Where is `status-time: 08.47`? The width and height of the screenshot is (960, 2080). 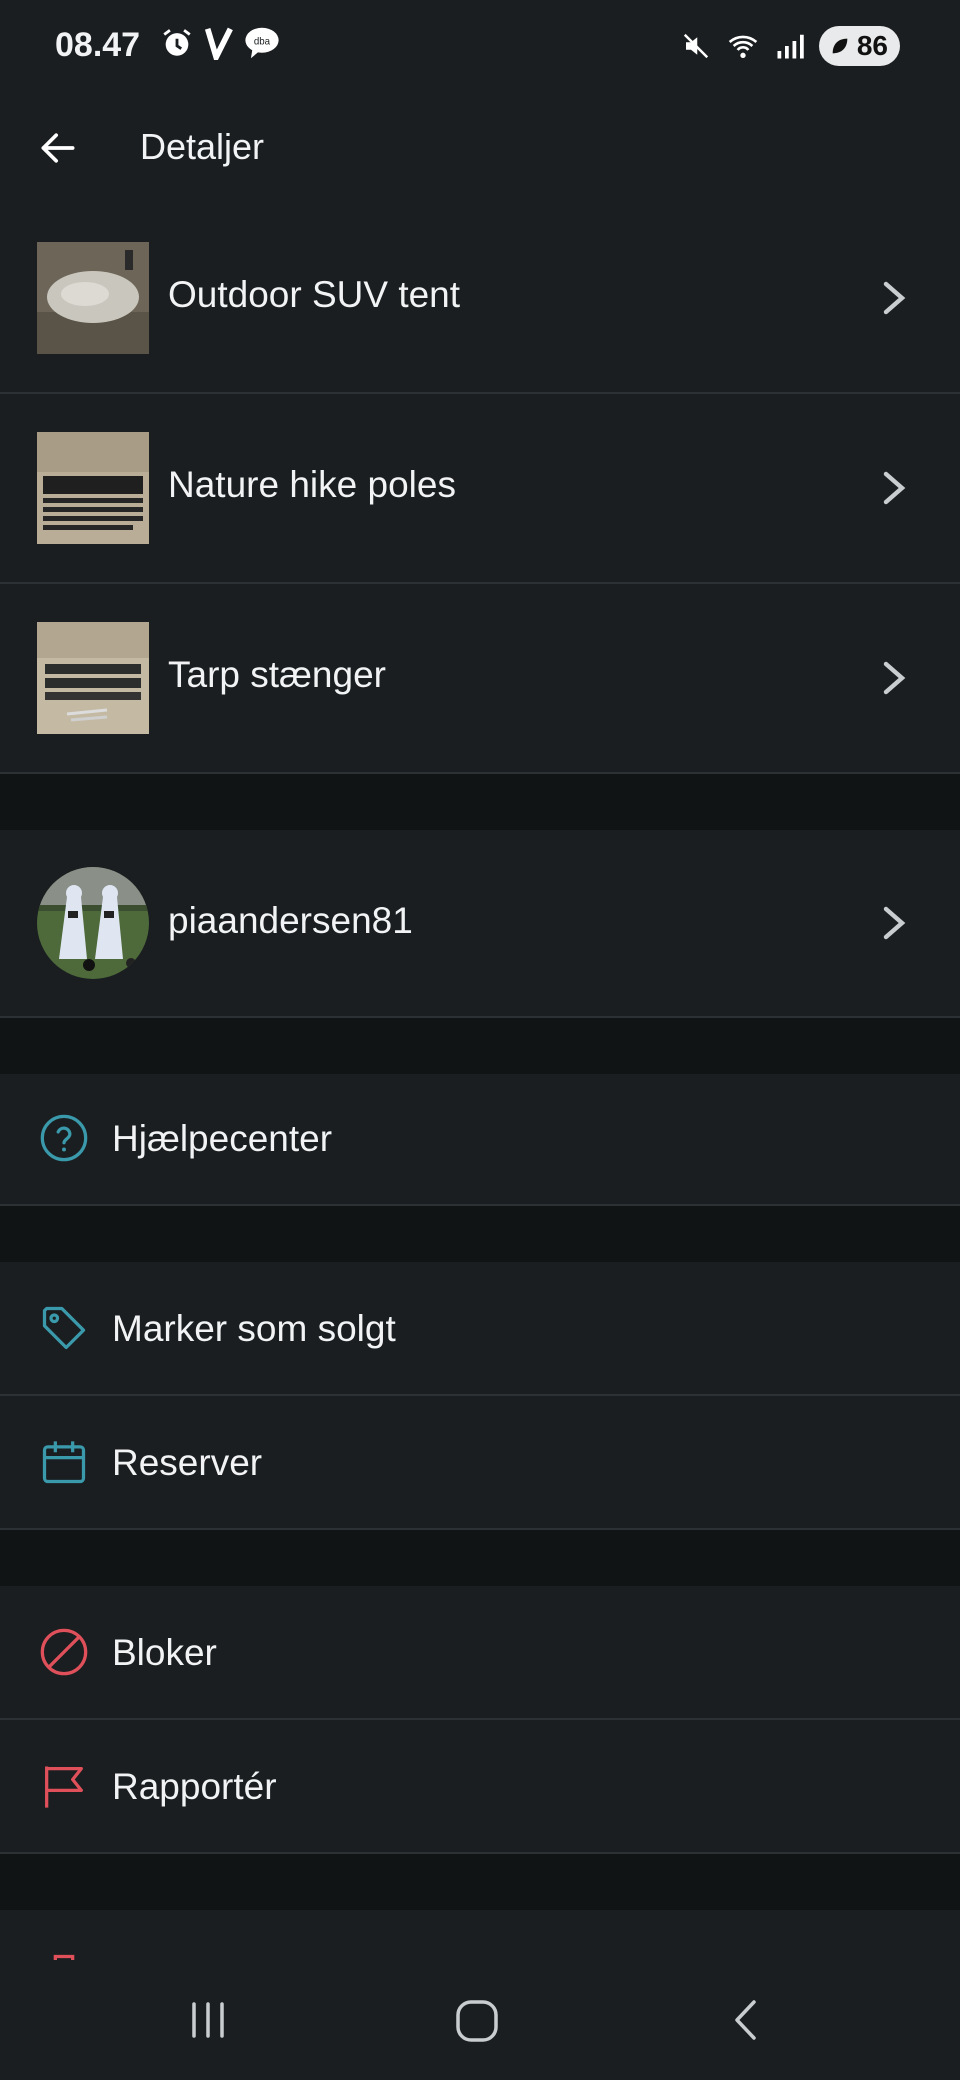
status-time: 08.47 is located at coordinates (98, 45).